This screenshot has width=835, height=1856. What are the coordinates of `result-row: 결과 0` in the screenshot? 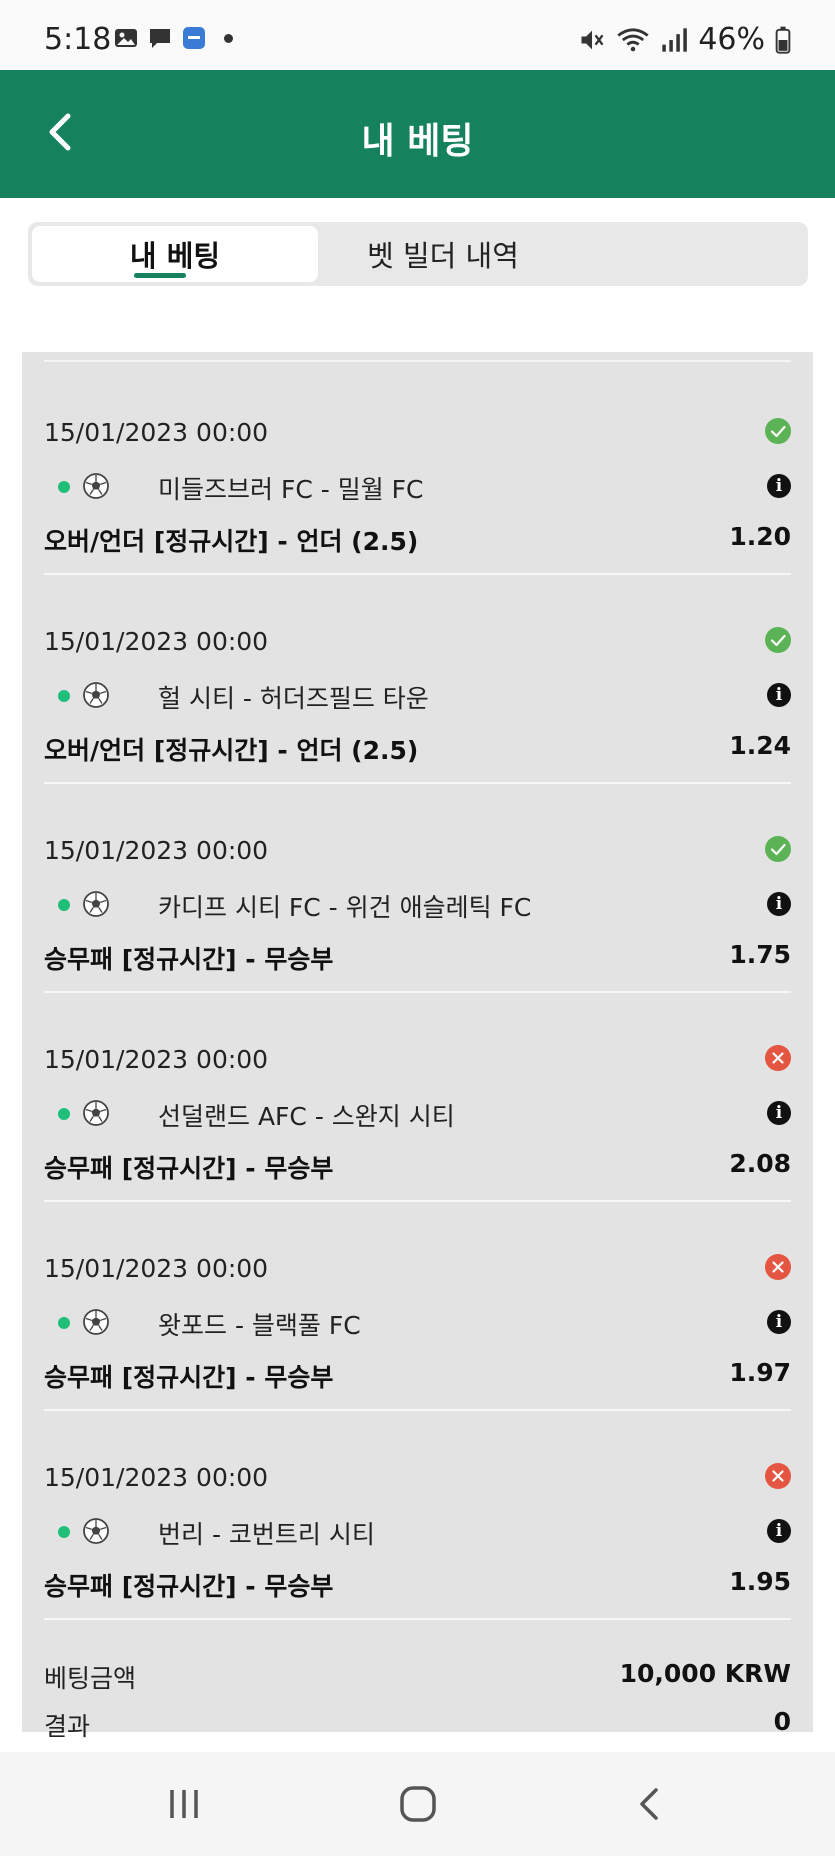 It's located at (417, 1727).